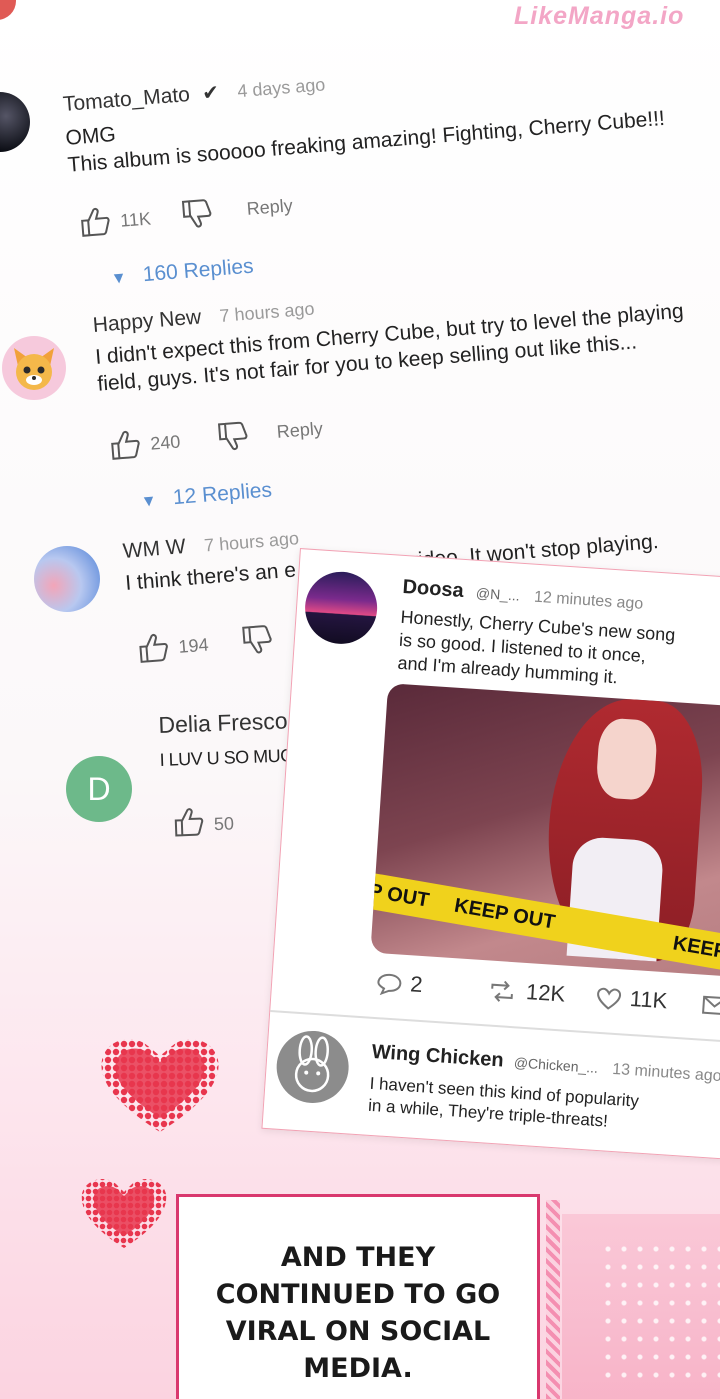 The height and width of the screenshot is (1399, 720). I want to click on caption-line: CONTINUED TO GO, so click(358, 1294).